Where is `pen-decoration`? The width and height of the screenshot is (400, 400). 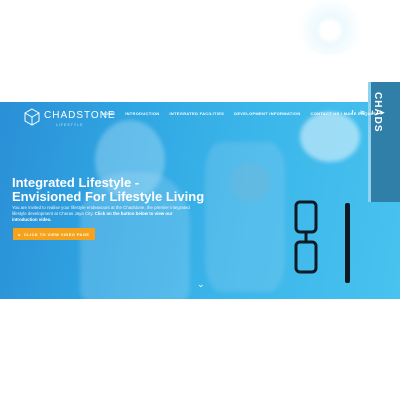
pen-decoration is located at coordinates (347, 243).